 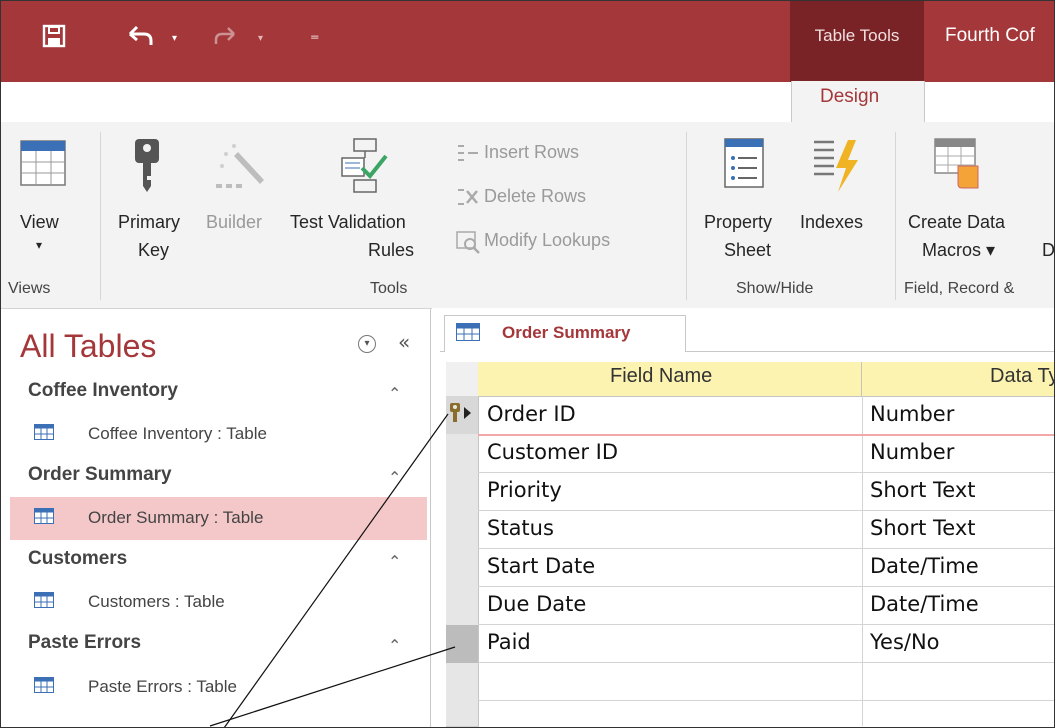 What do you see at coordinates (174, 38) in the screenshot?
I see `undo-dropdown-icon: ▾` at bounding box center [174, 38].